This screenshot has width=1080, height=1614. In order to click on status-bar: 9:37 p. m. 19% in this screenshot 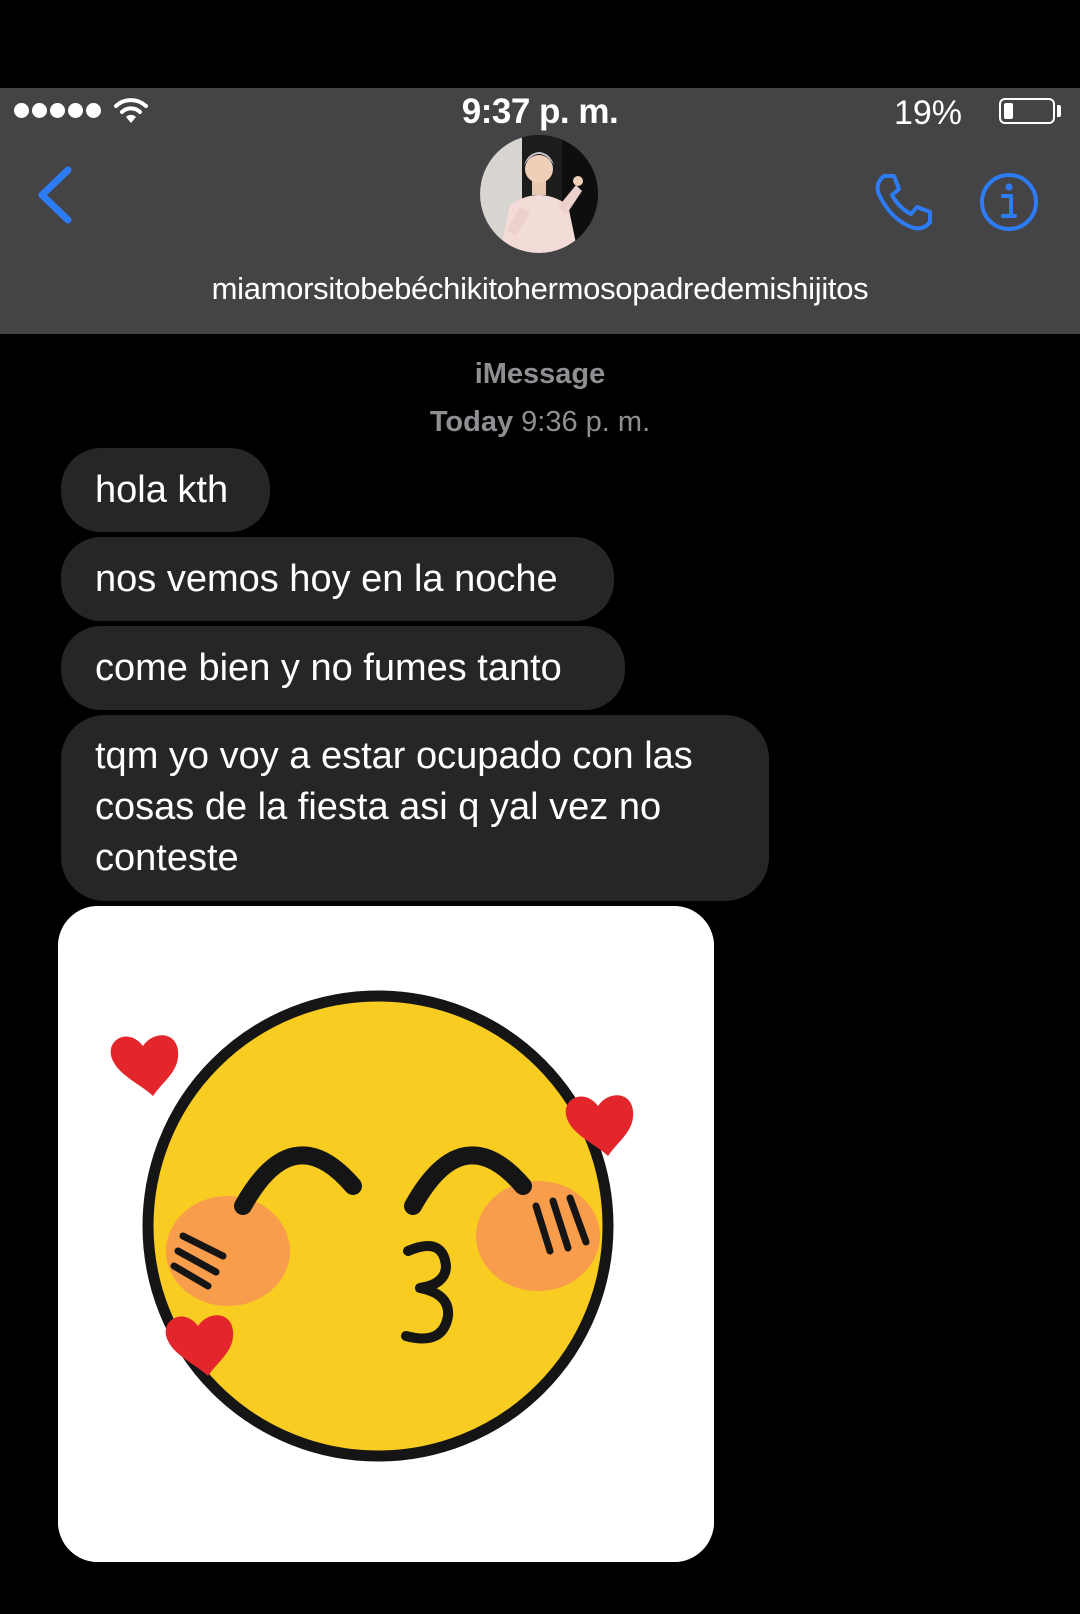, I will do `click(540, 113)`.